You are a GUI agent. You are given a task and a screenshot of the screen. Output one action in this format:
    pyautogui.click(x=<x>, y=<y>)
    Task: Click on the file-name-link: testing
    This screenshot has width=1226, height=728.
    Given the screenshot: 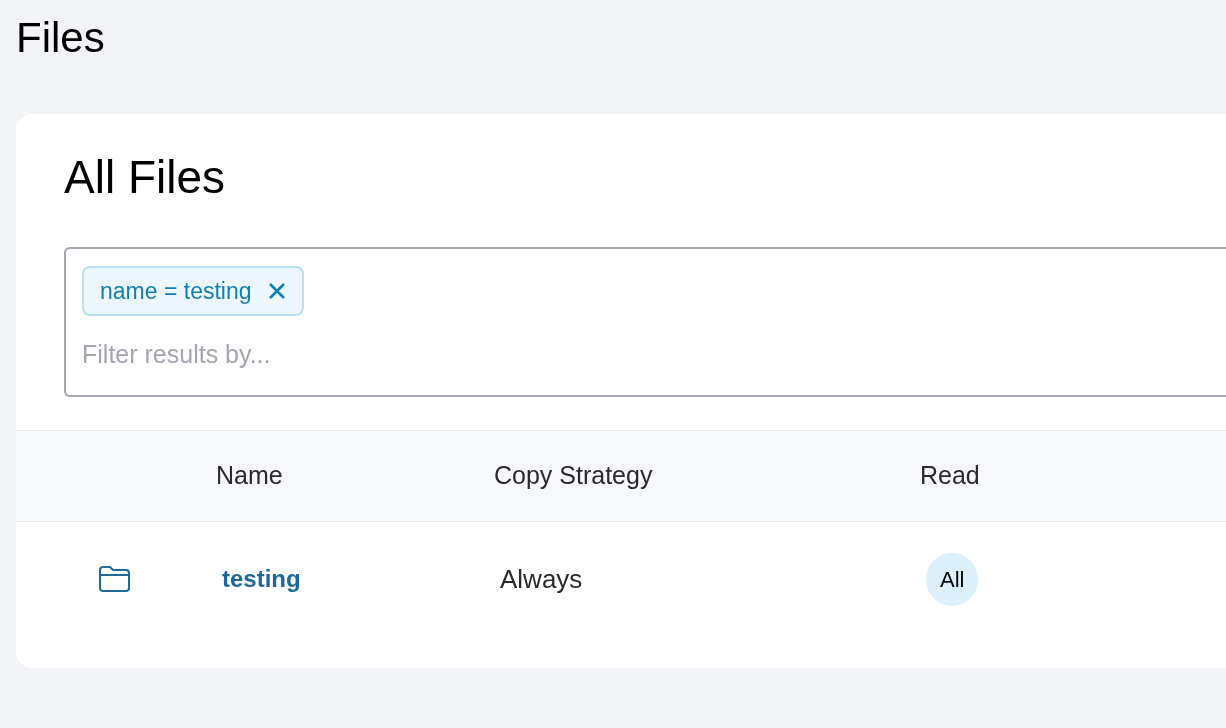 What is the action you would take?
    pyautogui.click(x=258, y=579)
    